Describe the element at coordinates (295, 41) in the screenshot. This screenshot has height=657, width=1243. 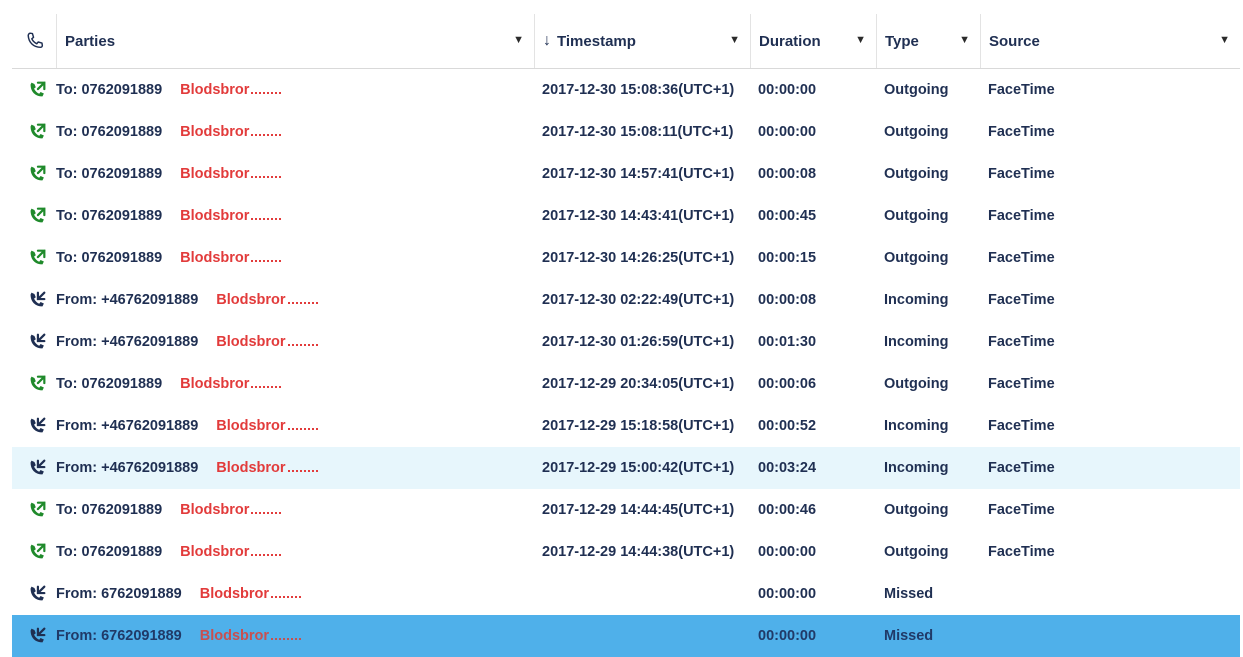
I see `header-parties: Parties ▼` at that location.